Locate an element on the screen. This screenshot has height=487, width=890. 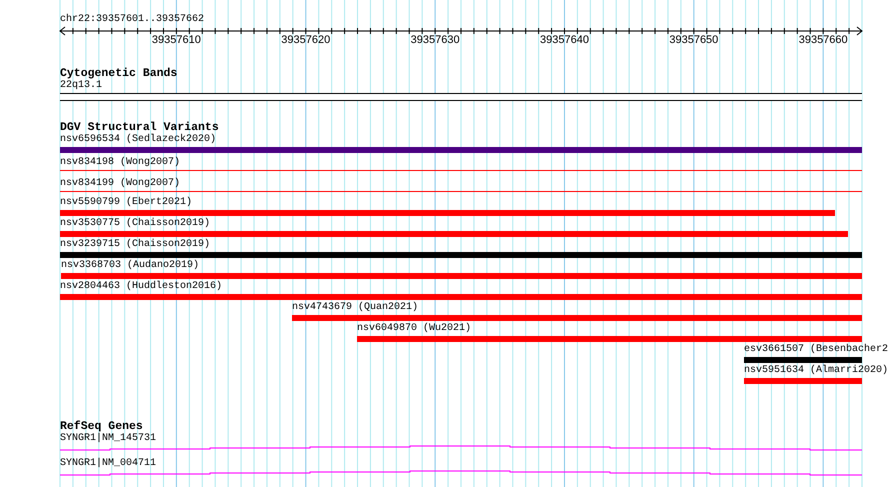
band-label: 22q13.1 is located at coordinates (81, 86).